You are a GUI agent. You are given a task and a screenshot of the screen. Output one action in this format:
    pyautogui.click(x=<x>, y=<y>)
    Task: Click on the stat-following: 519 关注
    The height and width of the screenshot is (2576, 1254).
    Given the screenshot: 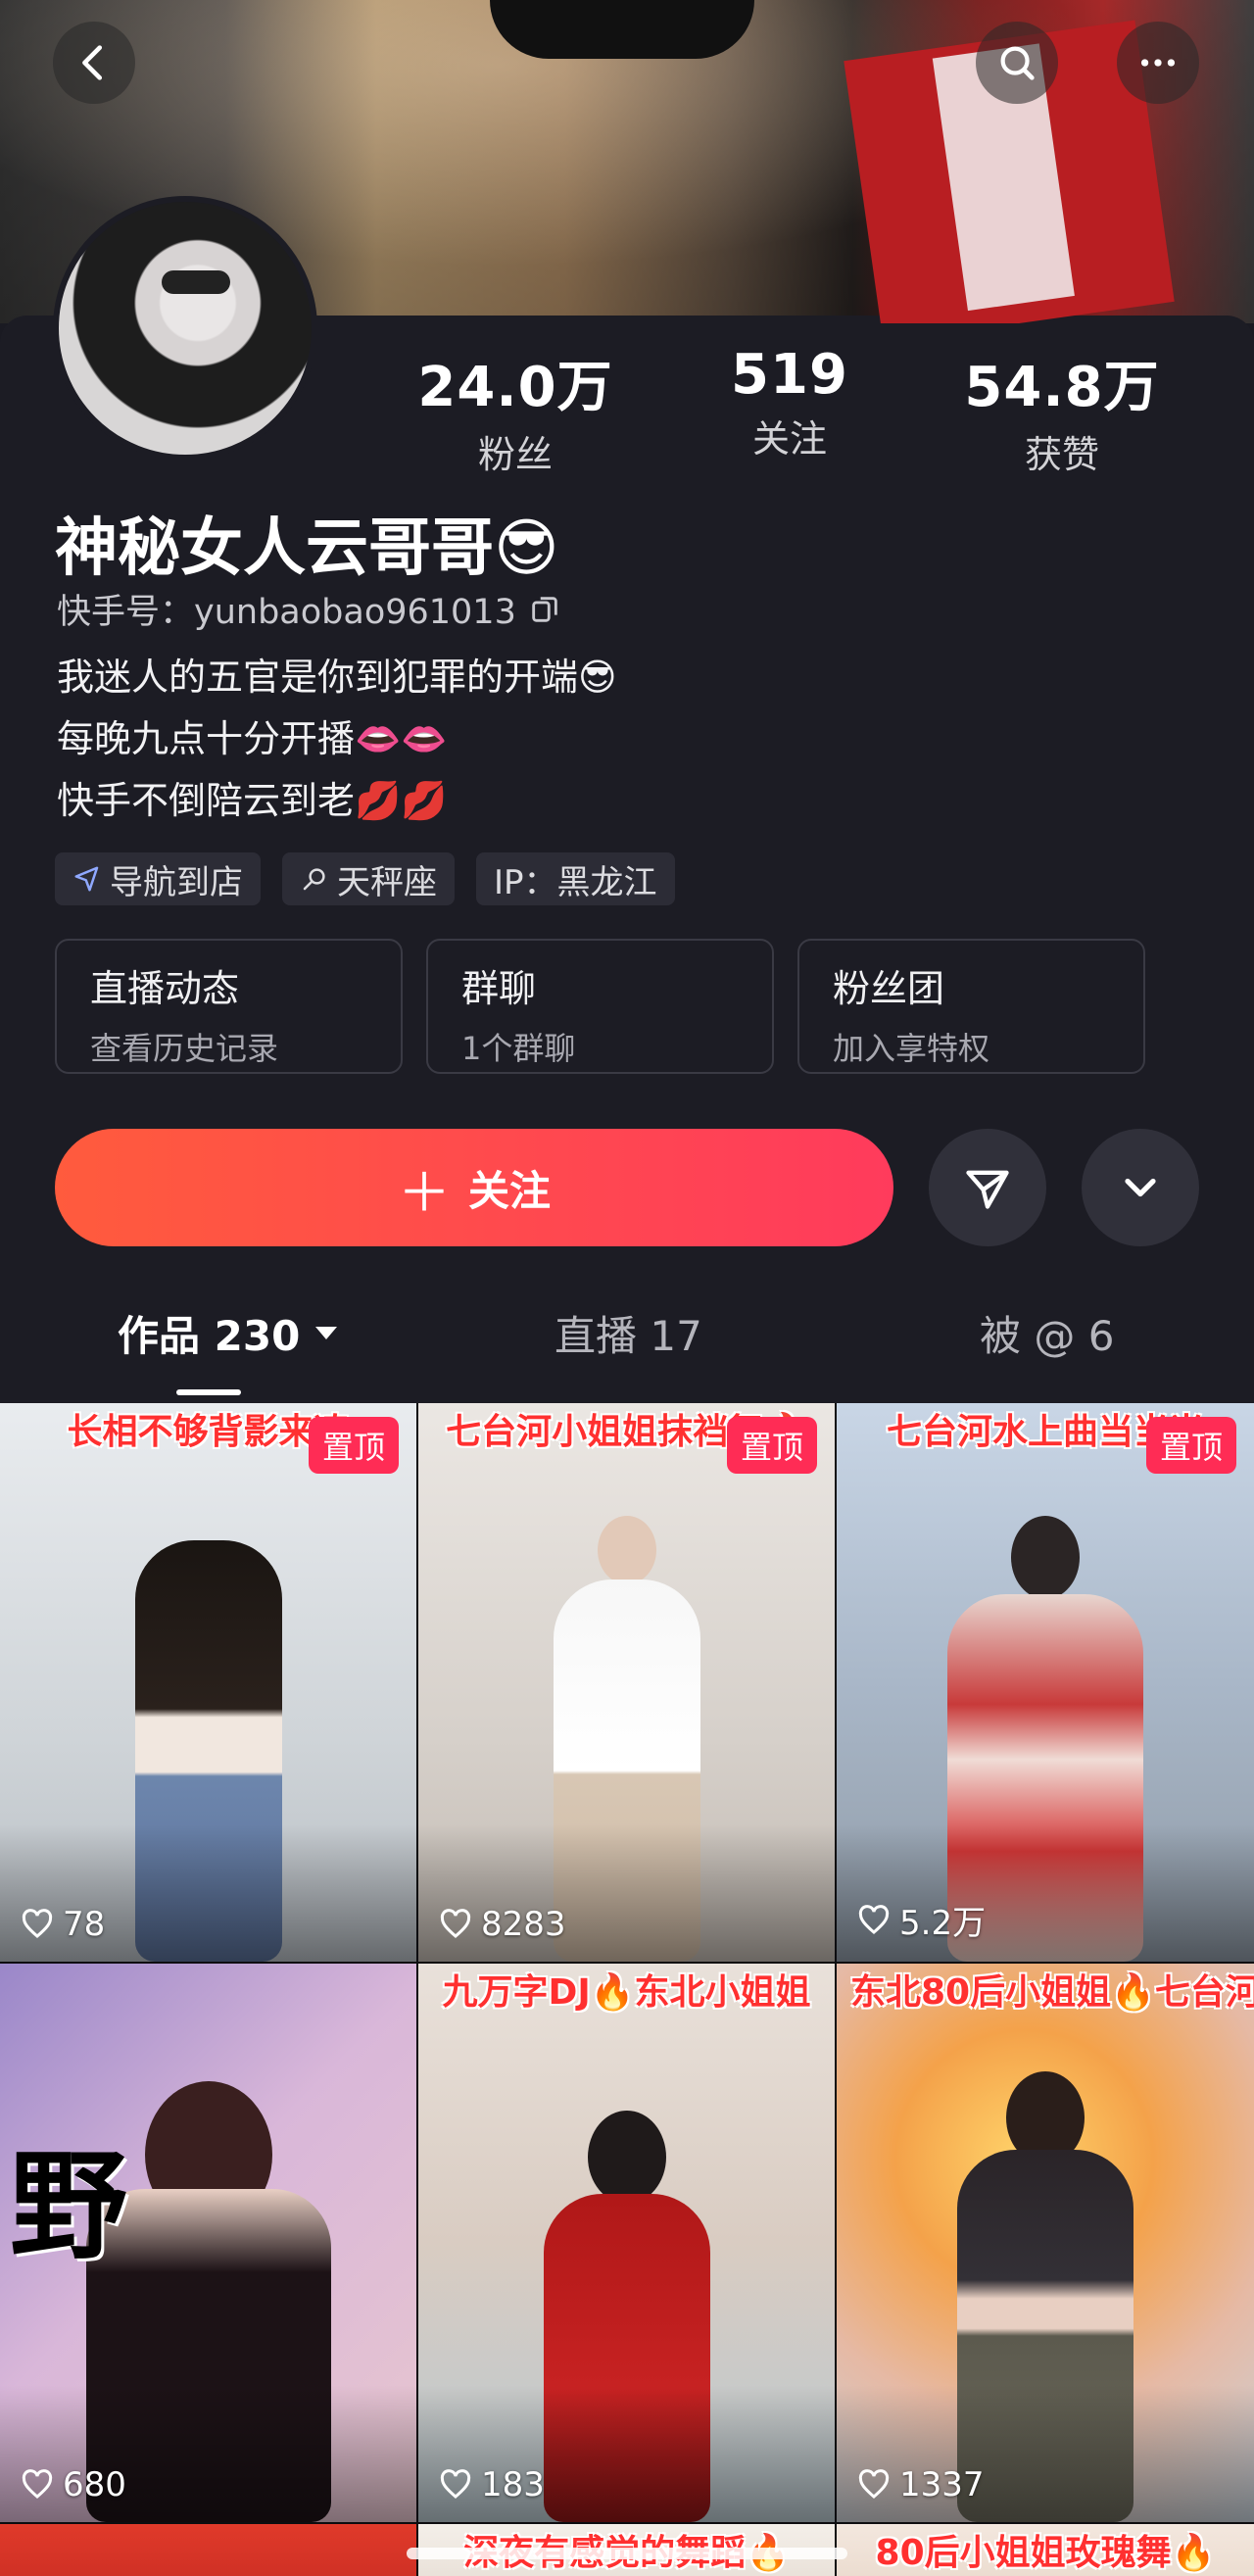 What is the action you would take?
    pyautogui.click(x=789, y=402)
    